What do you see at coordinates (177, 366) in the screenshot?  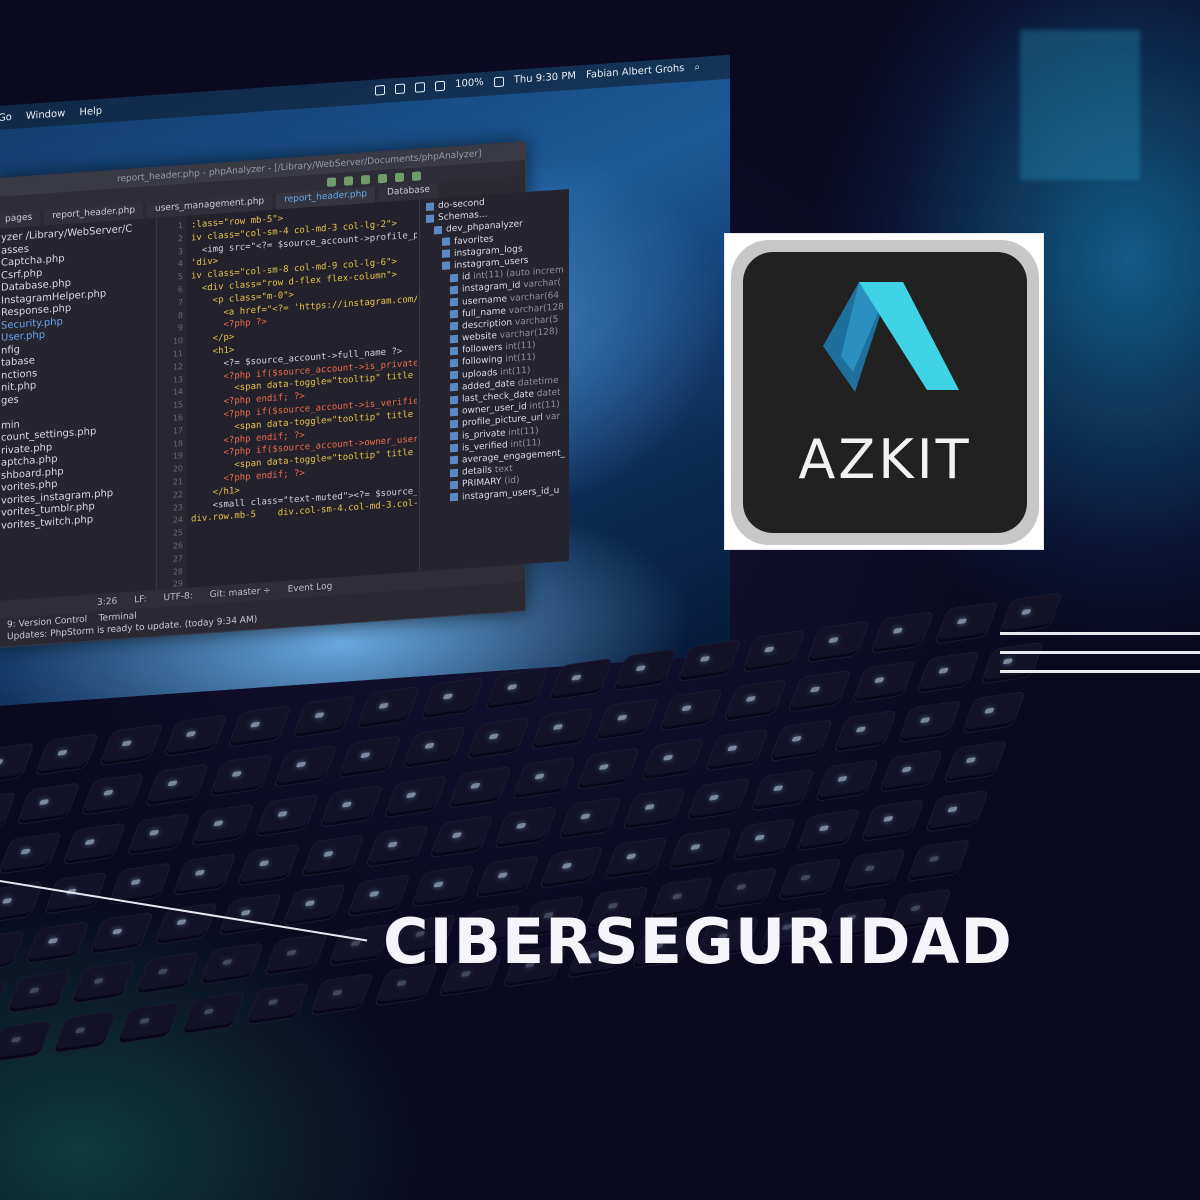 I see `line-number: 12` at bounding box center [177, 366].